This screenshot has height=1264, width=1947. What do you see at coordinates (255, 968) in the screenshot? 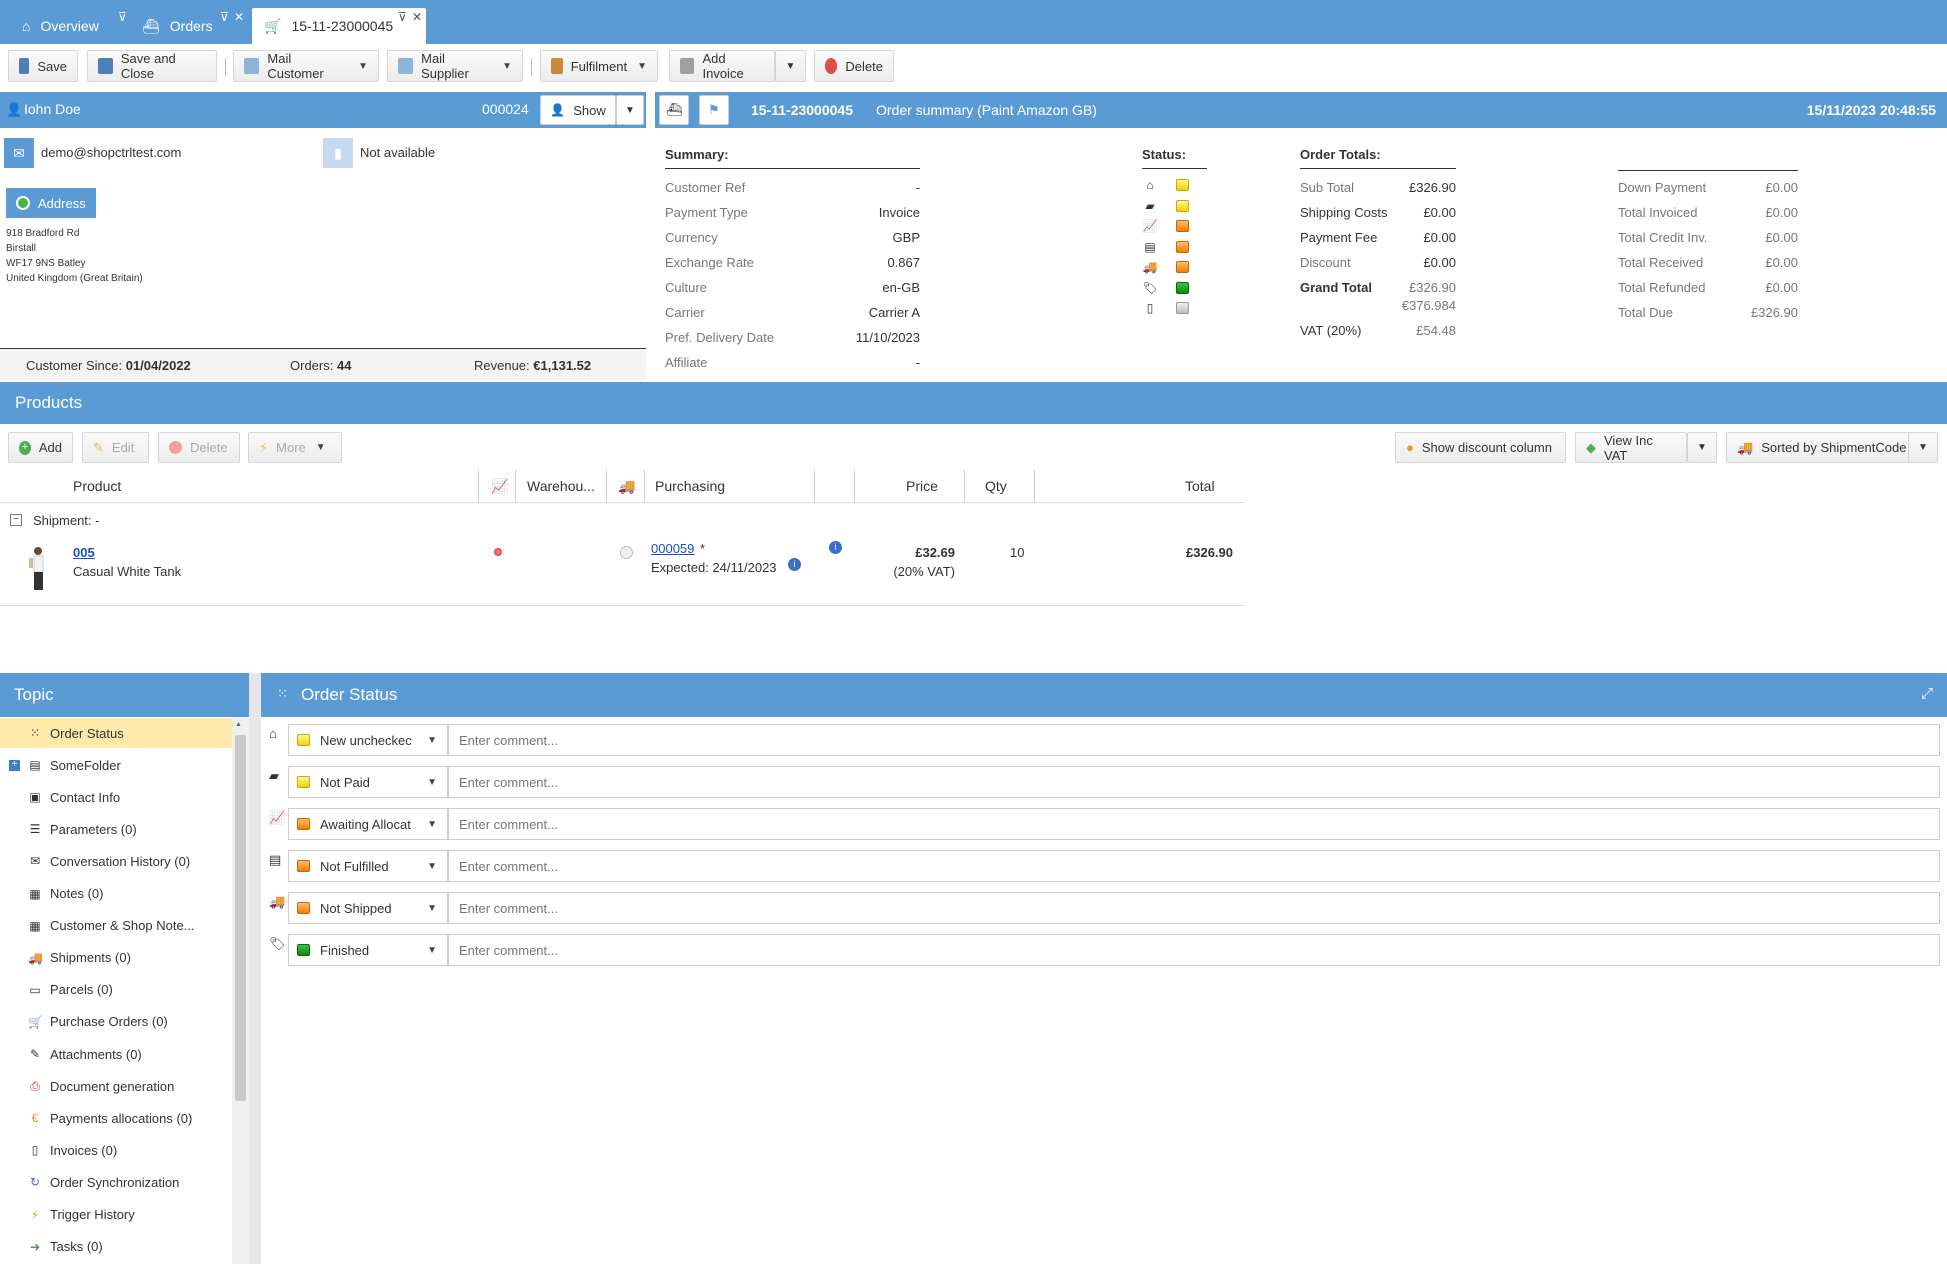
I see `panel-splitter` at bounding box center [255, 968].